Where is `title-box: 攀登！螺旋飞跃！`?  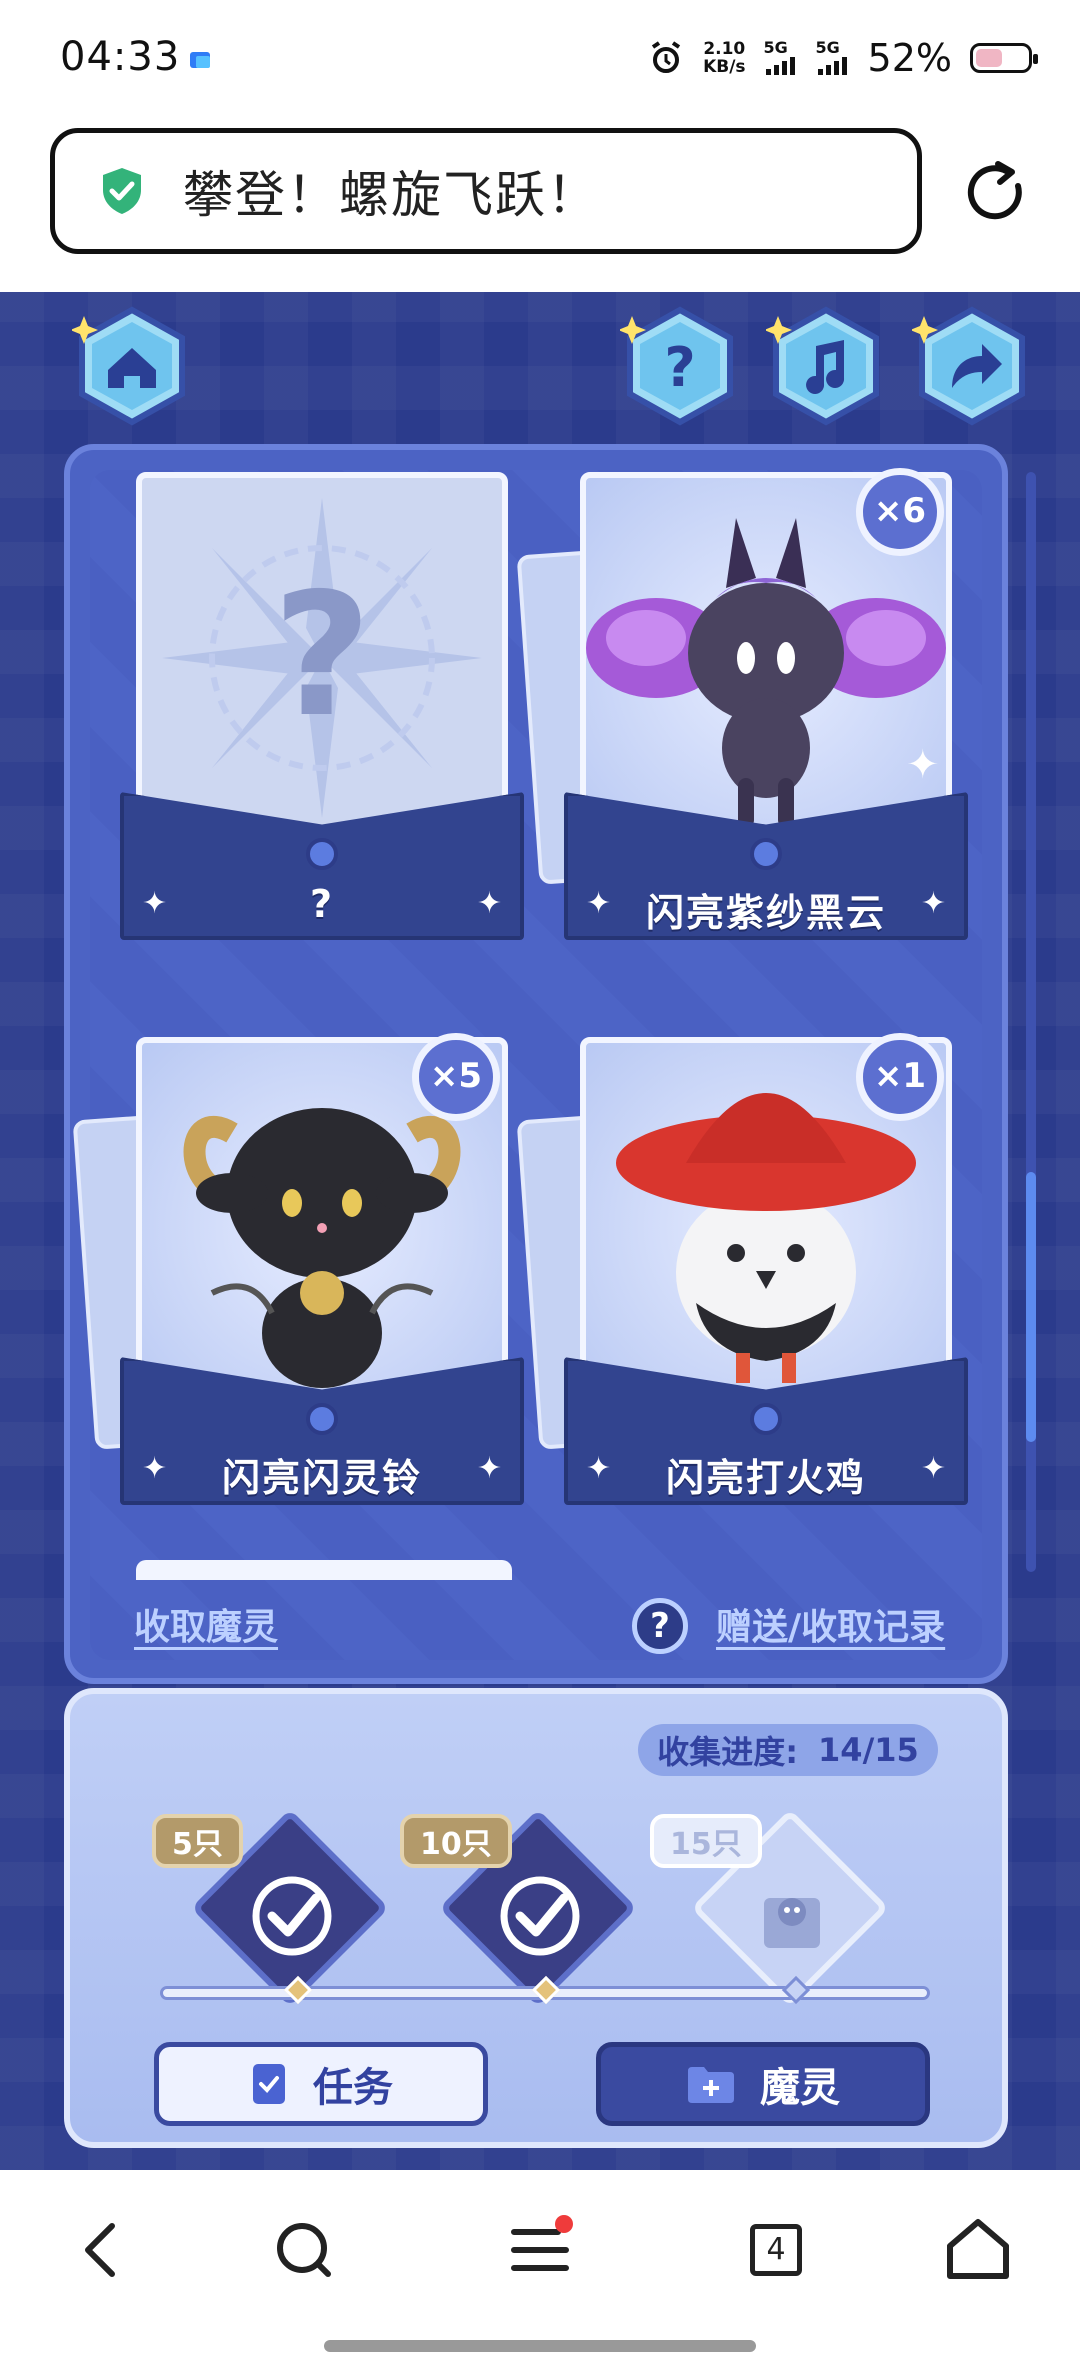
title-box: 攀登！螺旋飞跃！ is located at coordinates (486, 191).